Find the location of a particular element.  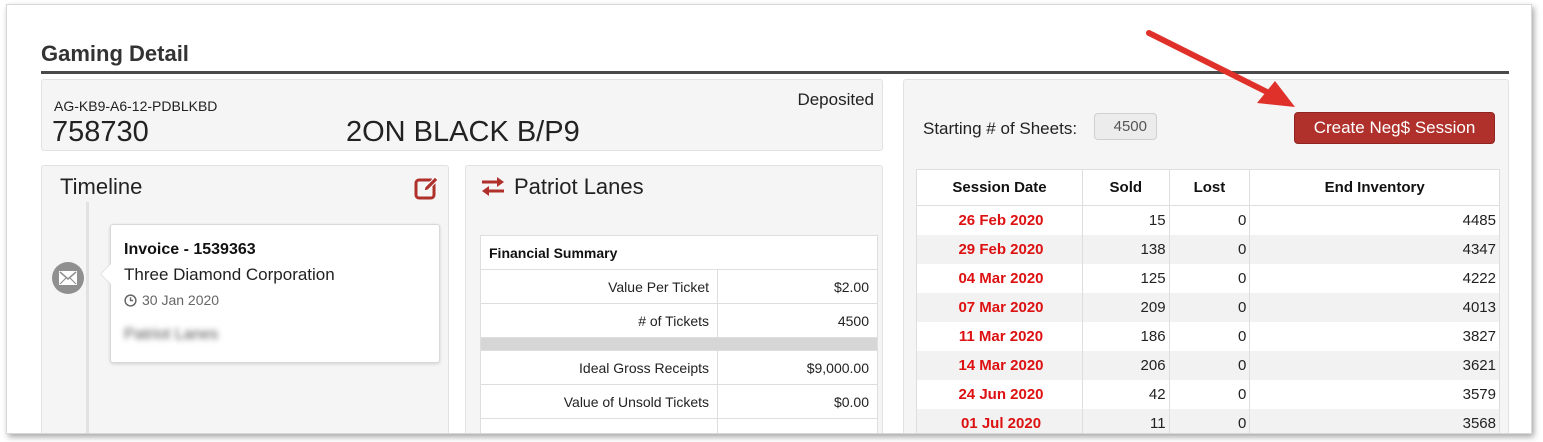

row-value: $0.00 is located at coordinates (797, 401).